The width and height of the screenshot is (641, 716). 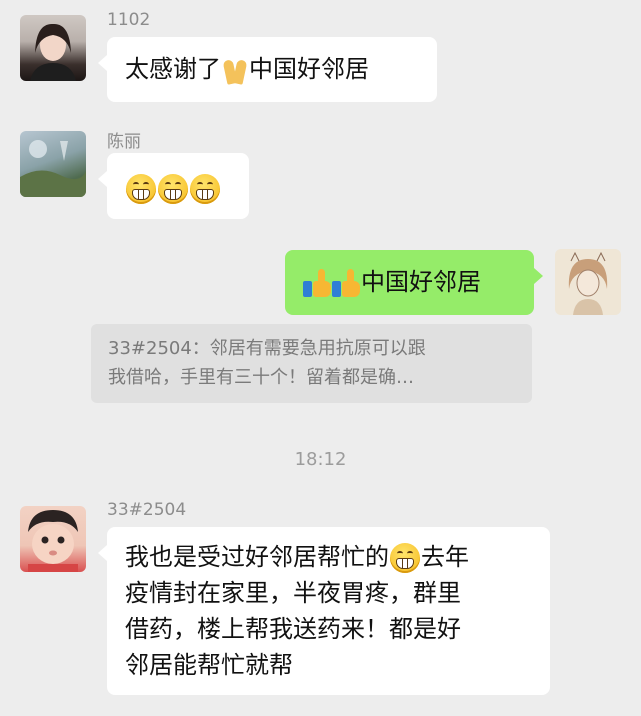 I want to click on folded-hands-icon, so click(x=235, y=70).